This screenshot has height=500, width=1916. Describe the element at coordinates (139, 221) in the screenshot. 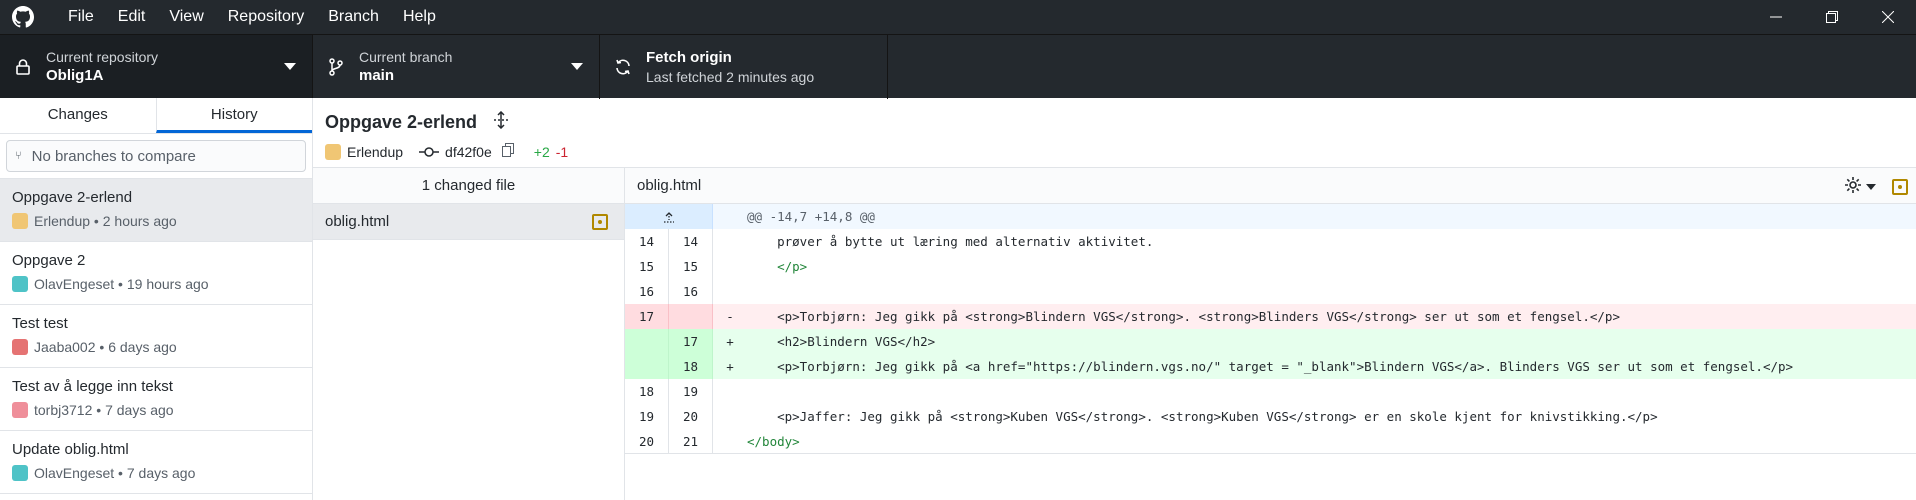

I see `commit-time: 2 hours ago` at that location.